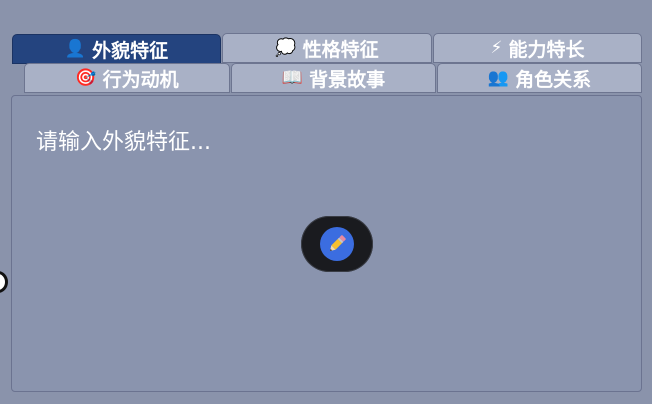  Describe the element at coordinates (546, 49) in the screenshot. I see `tab-label: 能力特长` at that location.